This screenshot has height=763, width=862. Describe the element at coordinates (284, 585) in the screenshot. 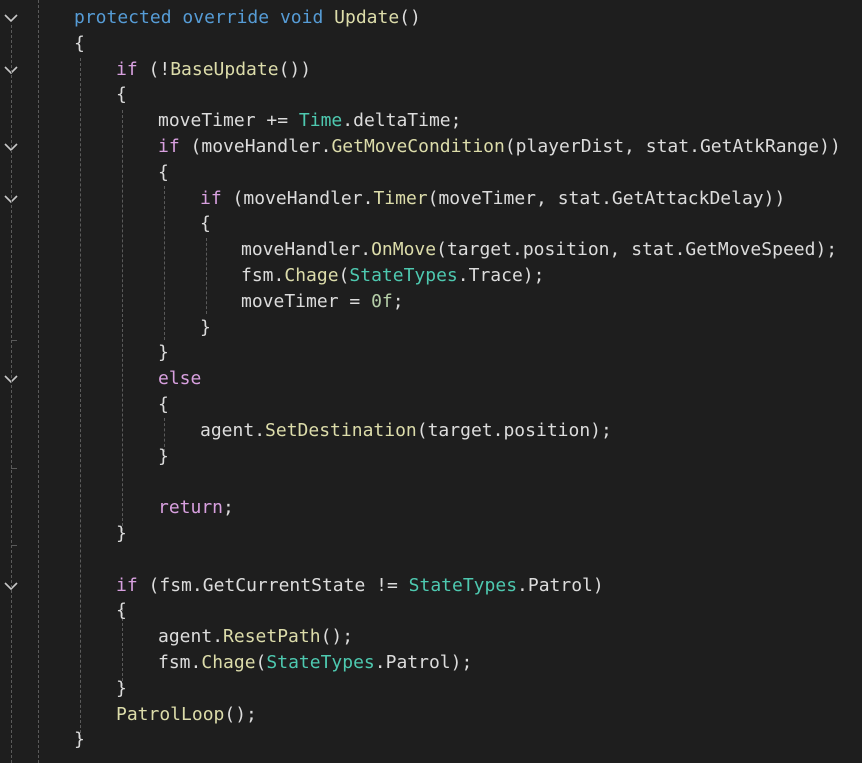

I see `code-token: GetCurrentState` at that location.